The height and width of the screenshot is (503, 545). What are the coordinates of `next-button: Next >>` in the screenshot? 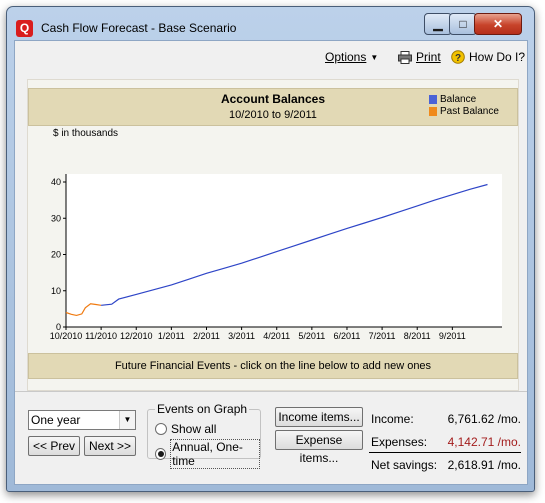 It's located at (110, 446).